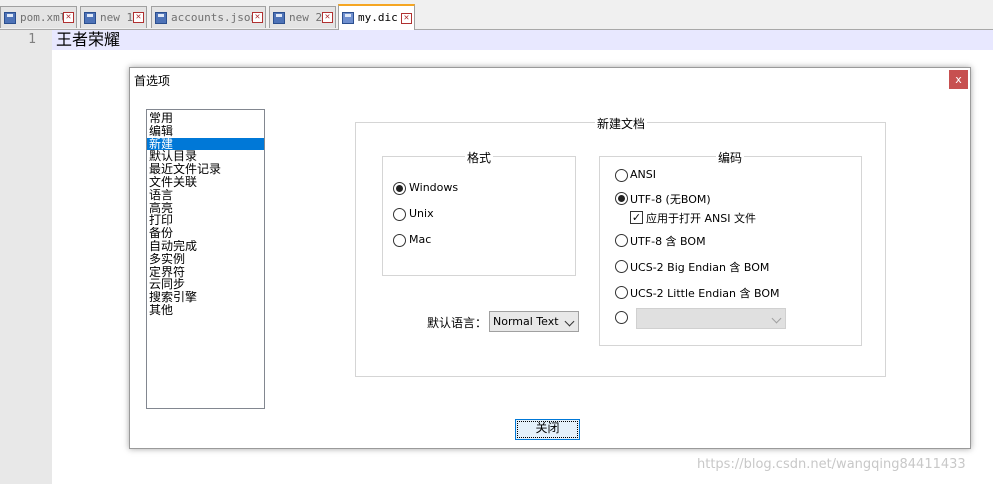 The image size is (993, 484). What do you see at coordinates (636, 217) in the screenshot?
I see `apply-ansi-checkbox: ✓` at bounding box center [636, 217].